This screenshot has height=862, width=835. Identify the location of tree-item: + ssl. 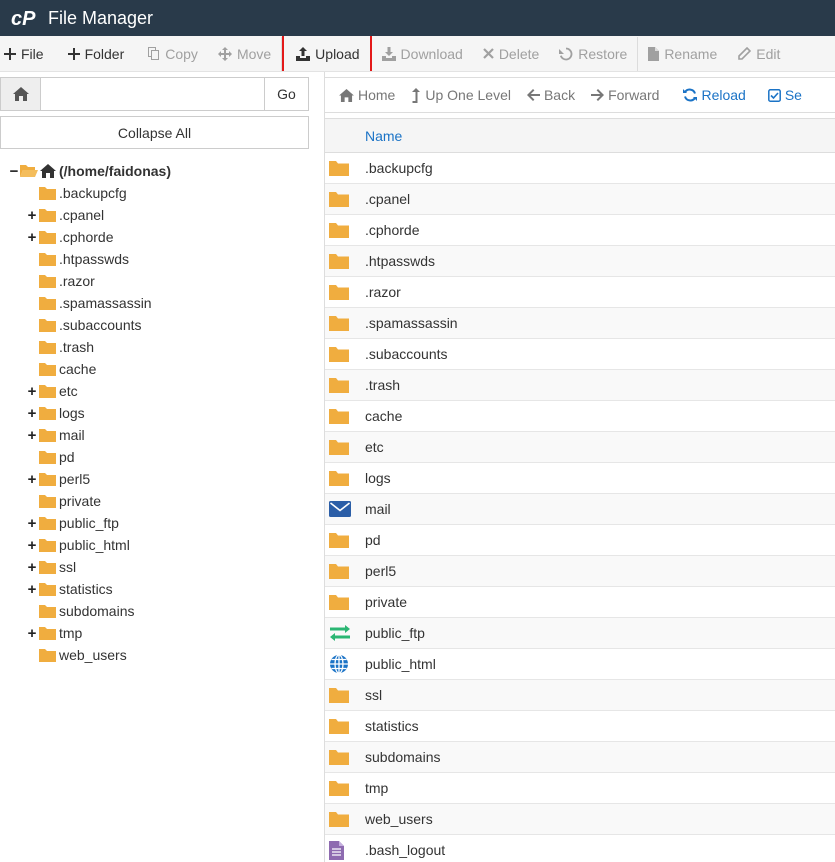
(51, 567).